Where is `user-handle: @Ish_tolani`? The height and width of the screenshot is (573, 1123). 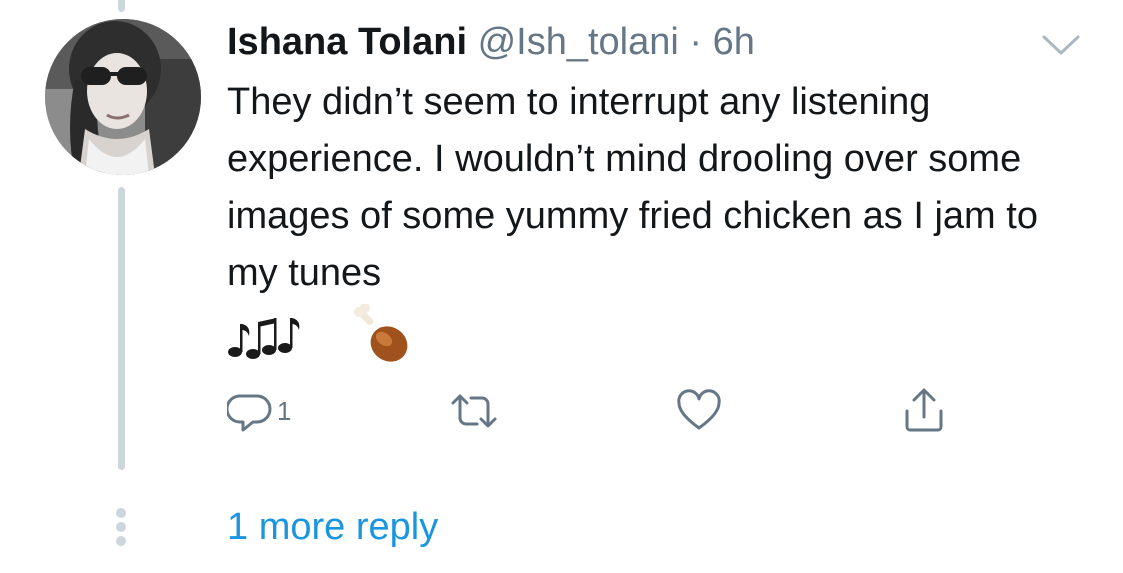
user-handle: @Ish_tolani is located at coordinates (578, 42).